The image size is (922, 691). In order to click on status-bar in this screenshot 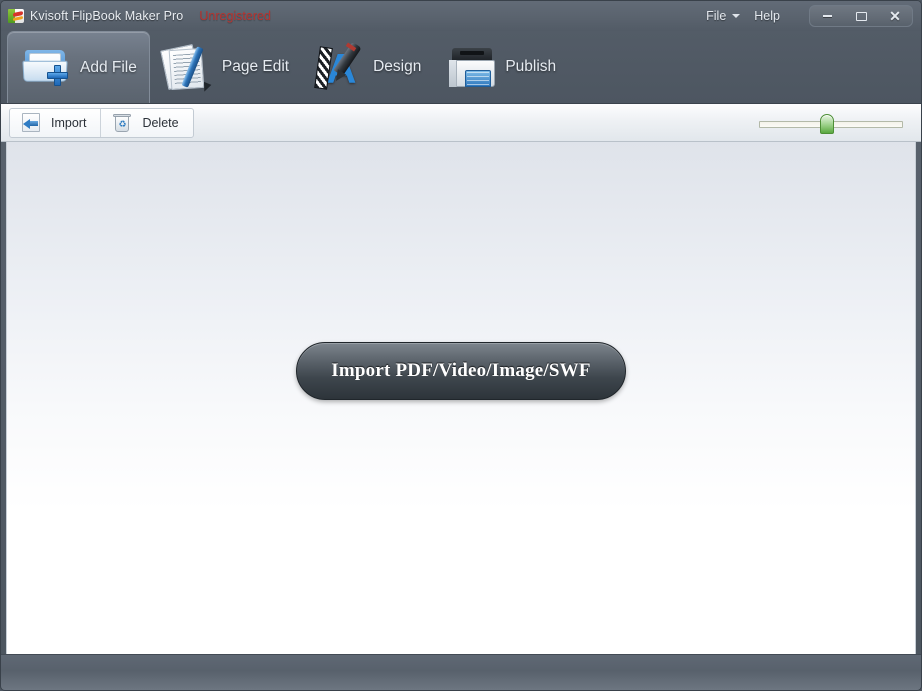, I will do `click(461, 672)`.